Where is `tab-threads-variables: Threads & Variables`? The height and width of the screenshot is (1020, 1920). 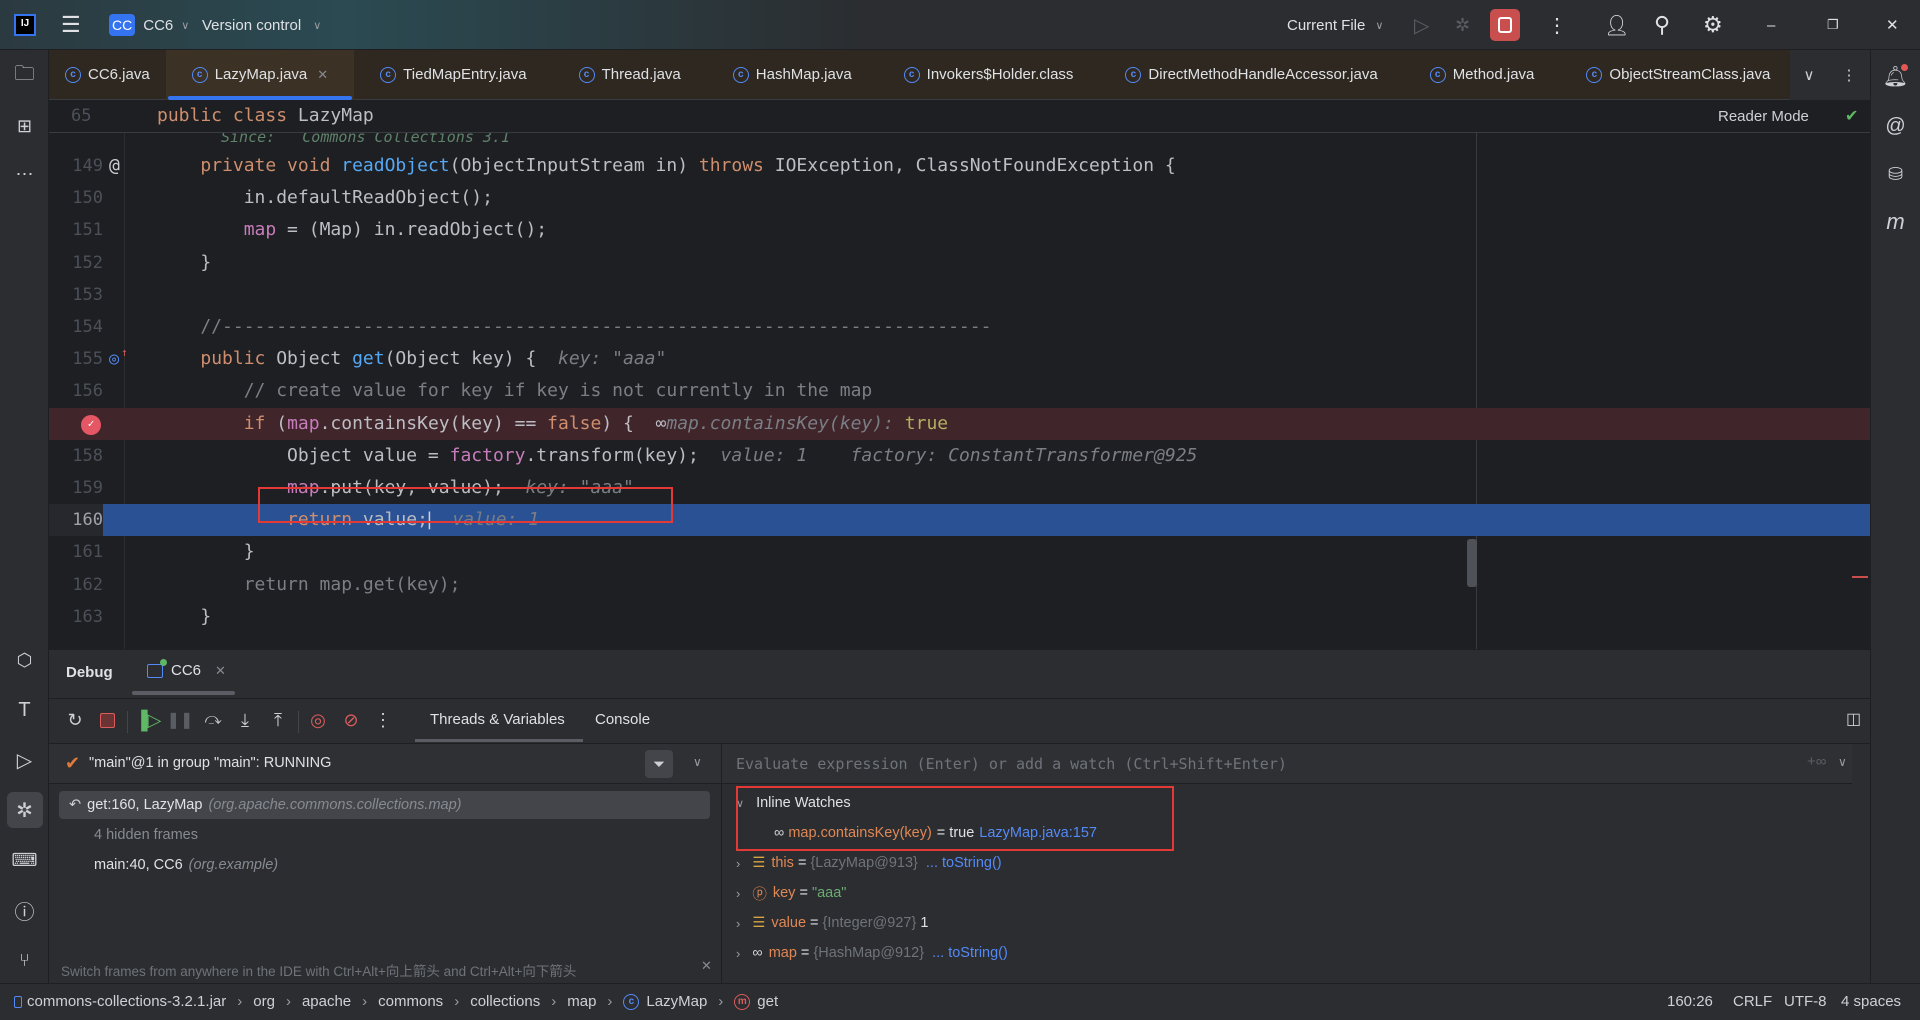
tab-threads-variables: Threads & Variables is located at coordinates (497, 719).